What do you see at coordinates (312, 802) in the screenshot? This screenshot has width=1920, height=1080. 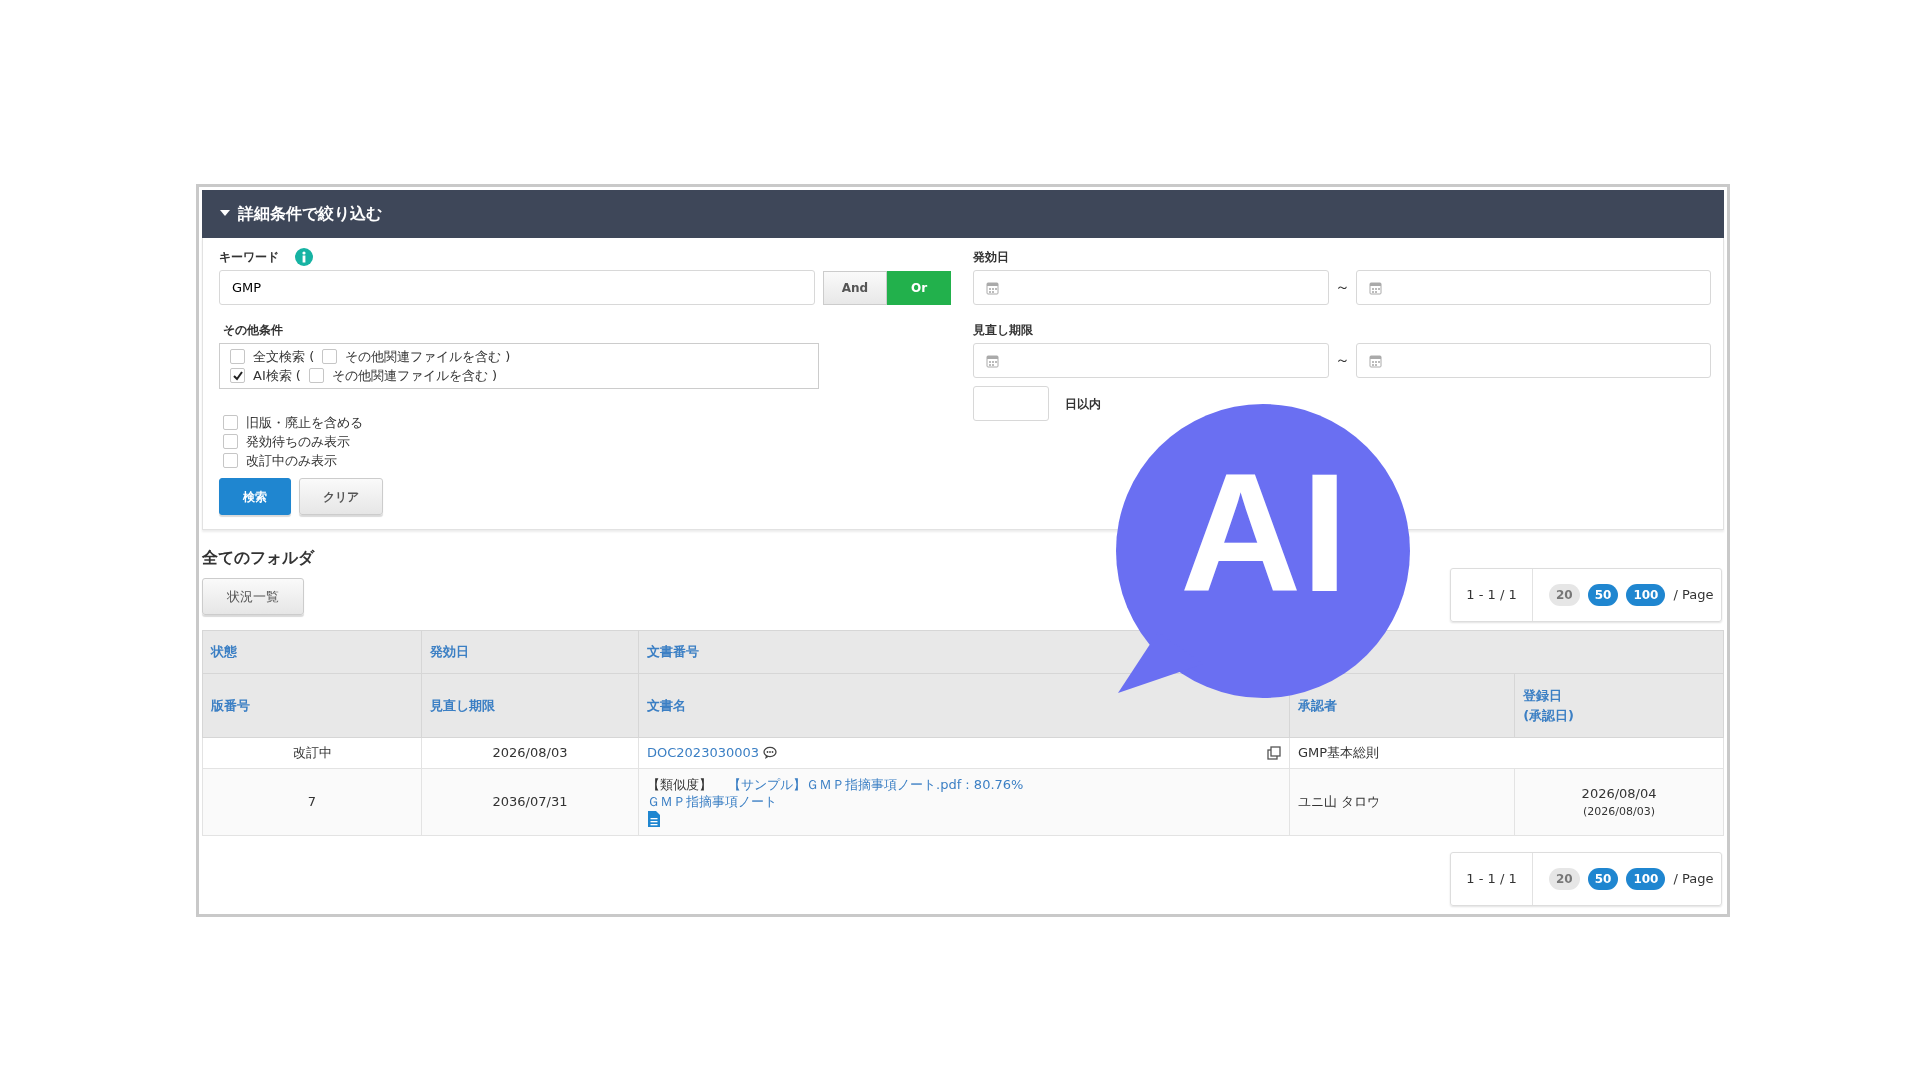 I see `table-cell: 7` at bounding box center [312, 802].